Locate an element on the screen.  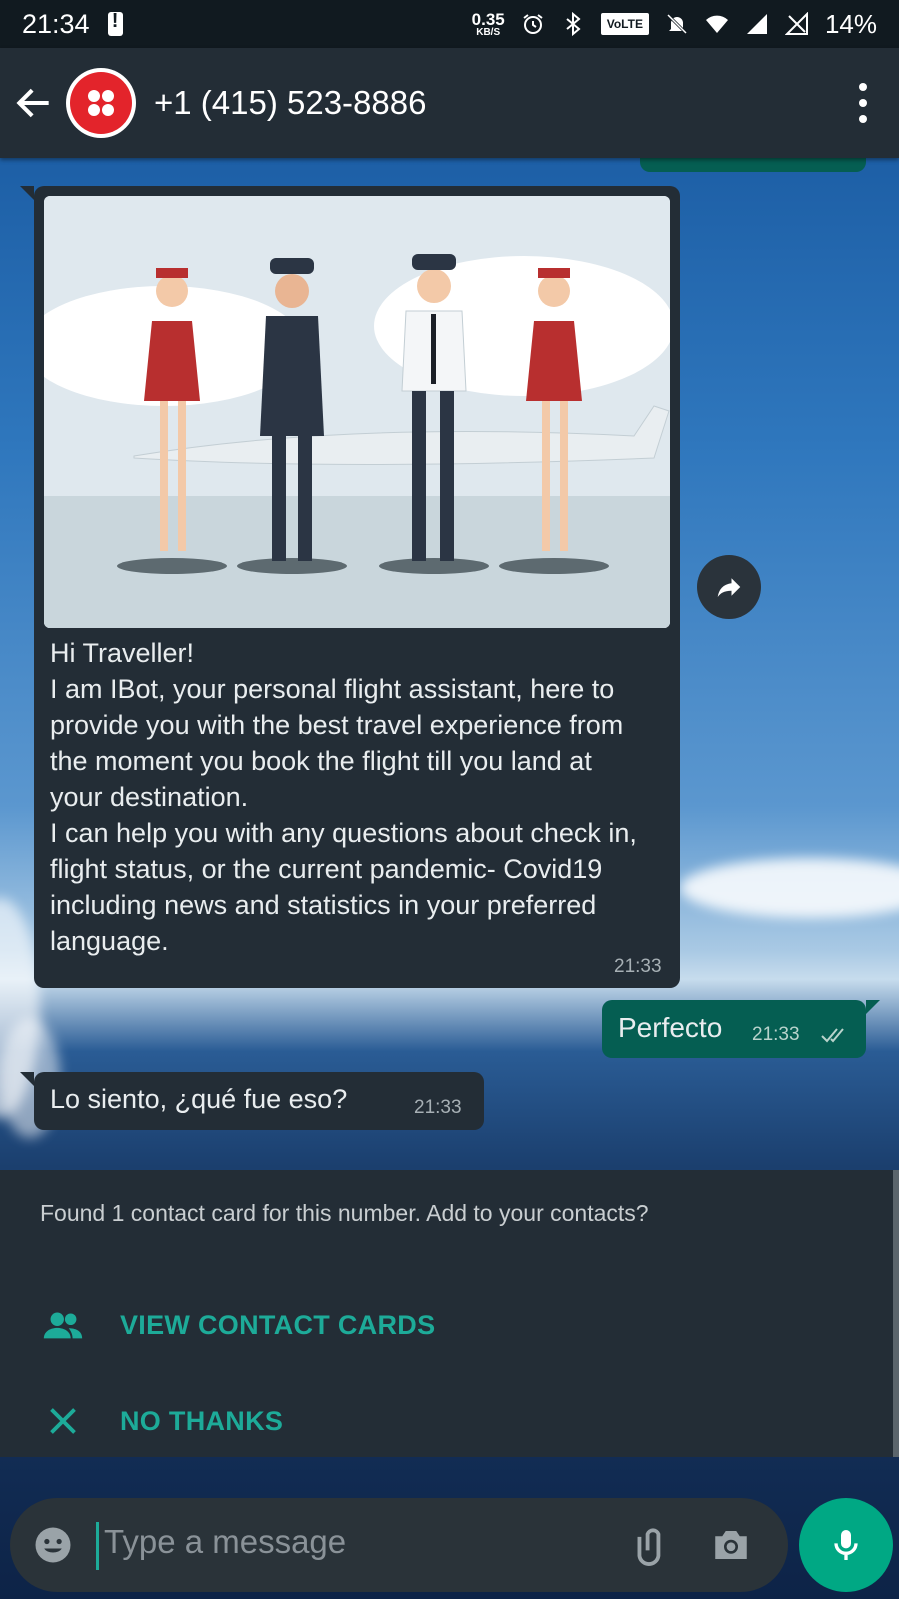
contact-name: +1 (415) 523-8886 is located at coordinates (290, 103).